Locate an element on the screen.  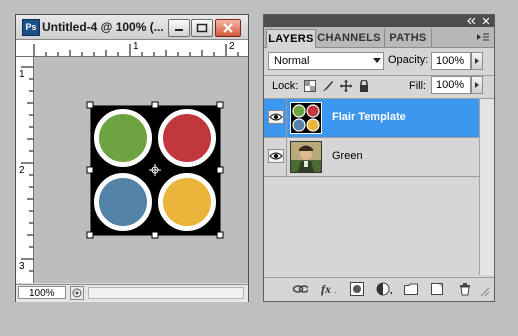
fill-label: Fill: is located at coordinates (418, 86).